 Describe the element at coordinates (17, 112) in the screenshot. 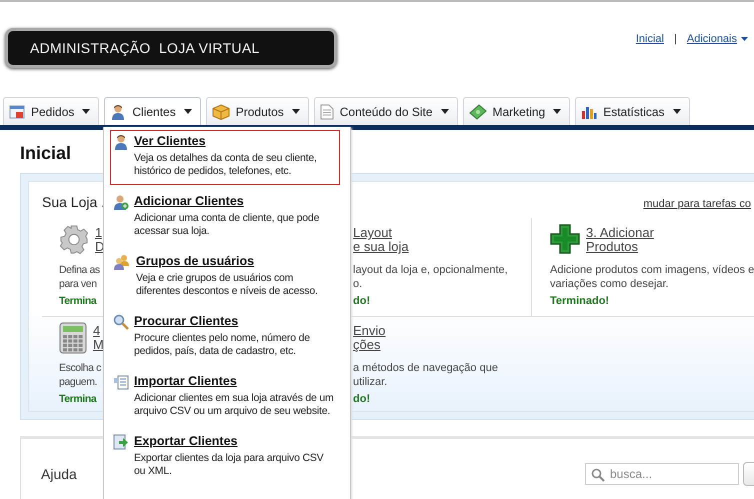

I see `order-form-icon` at that location.